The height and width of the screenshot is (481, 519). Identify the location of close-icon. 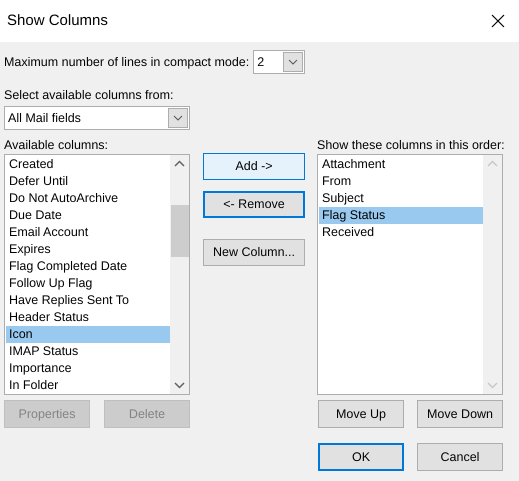
(498, 21).